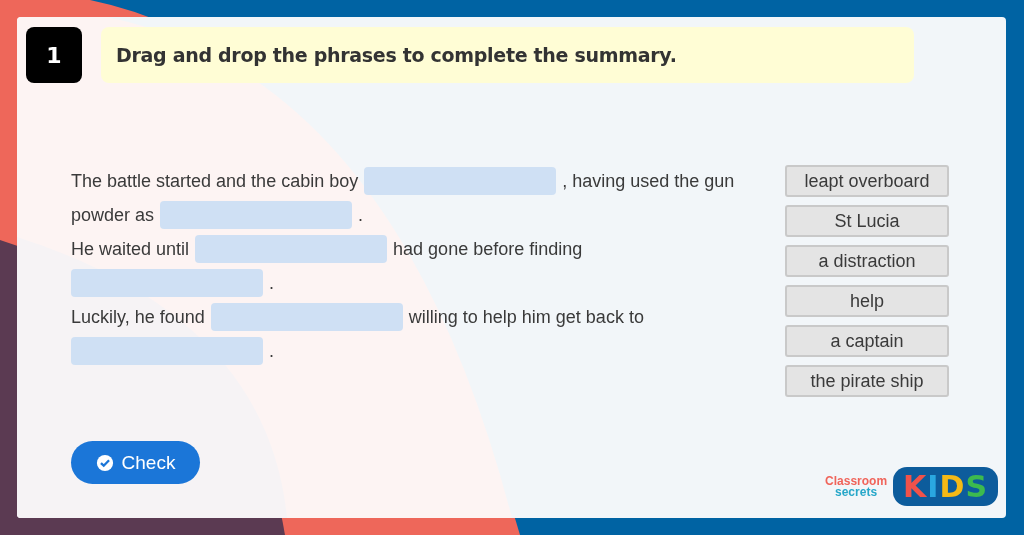 The width and height of the screenshot is (1024, 535). Describe the element at coordinates (867, 261) in the screenshot. I see `phrase-tile: a distraction` at that location.